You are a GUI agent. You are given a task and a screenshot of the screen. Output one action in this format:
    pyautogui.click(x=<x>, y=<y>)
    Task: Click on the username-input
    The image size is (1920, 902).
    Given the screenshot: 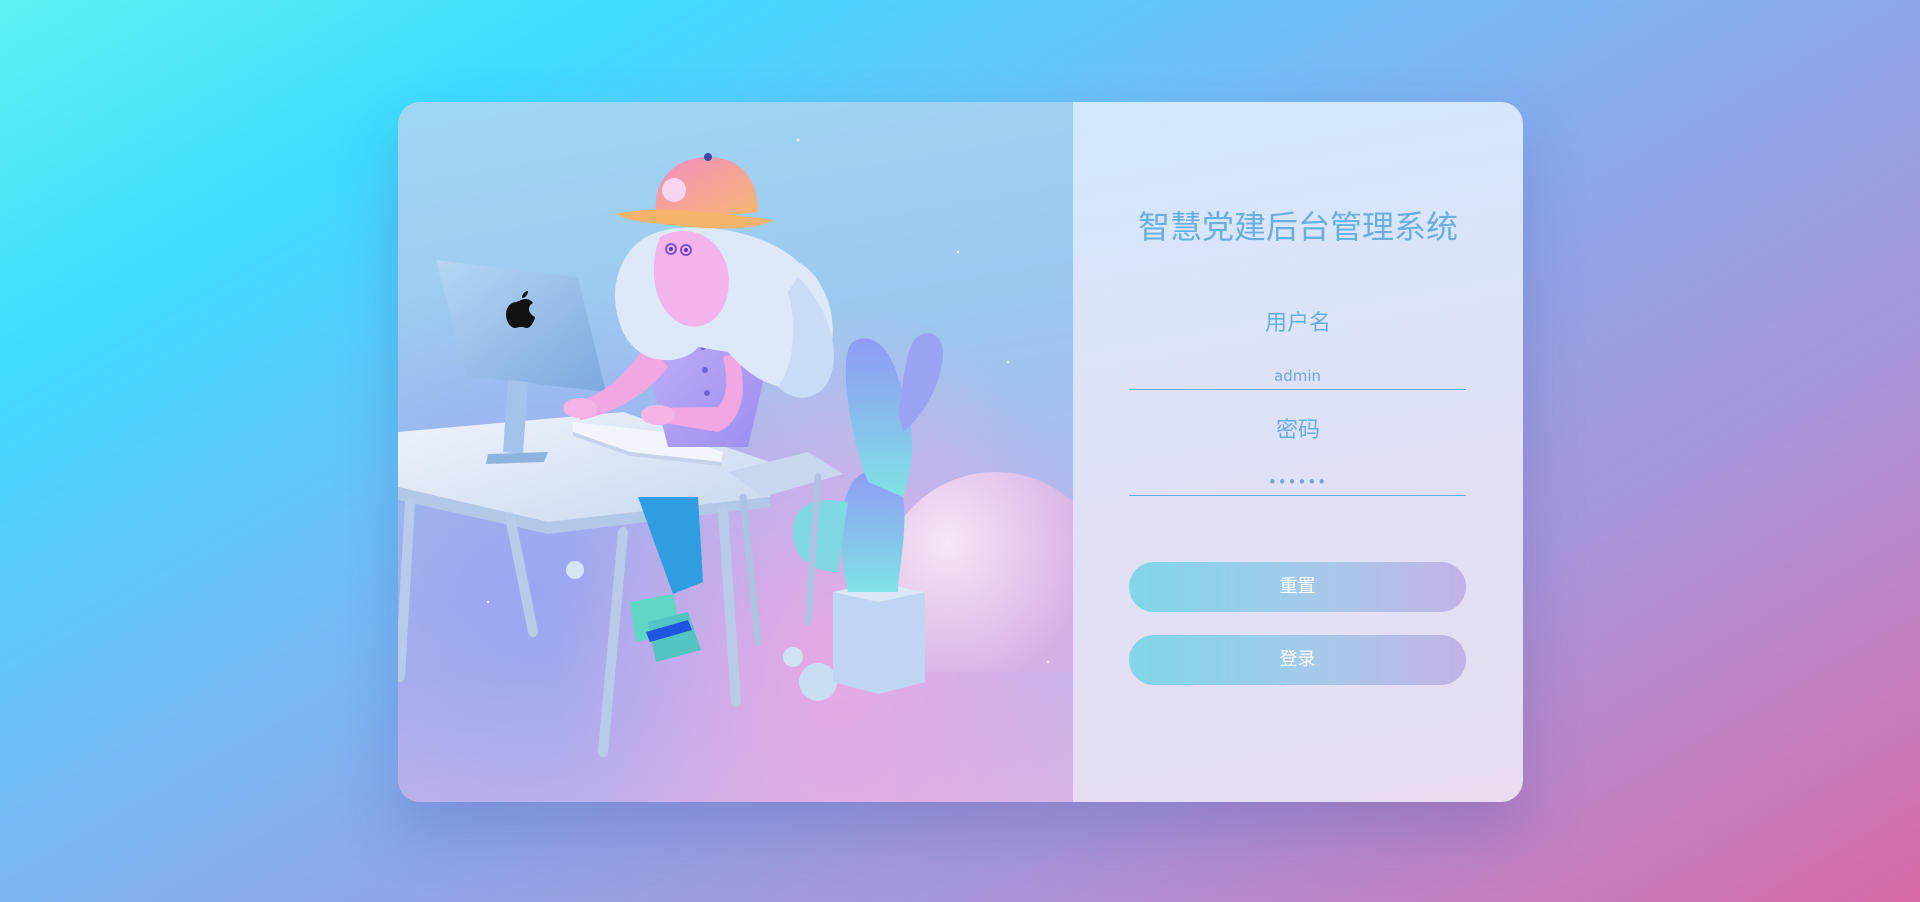 What is the action you would take?
    pyautogui.click(x=1297, y=376)
    